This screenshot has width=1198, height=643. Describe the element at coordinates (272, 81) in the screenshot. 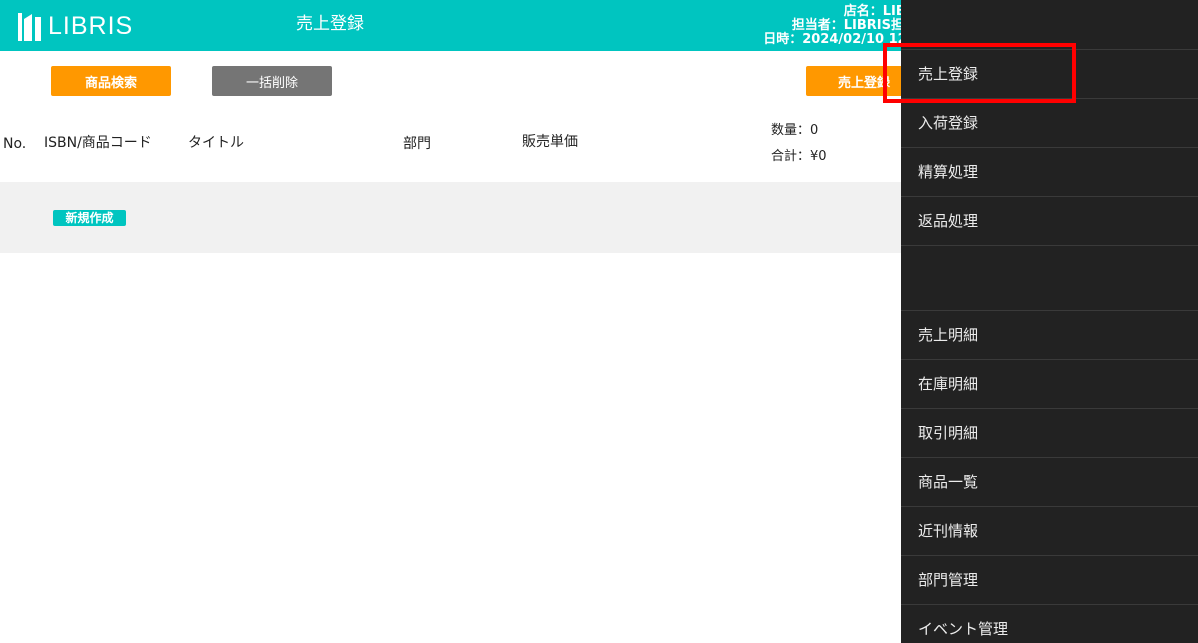

I see `bulk-delete-button: 一括削除` at that location.